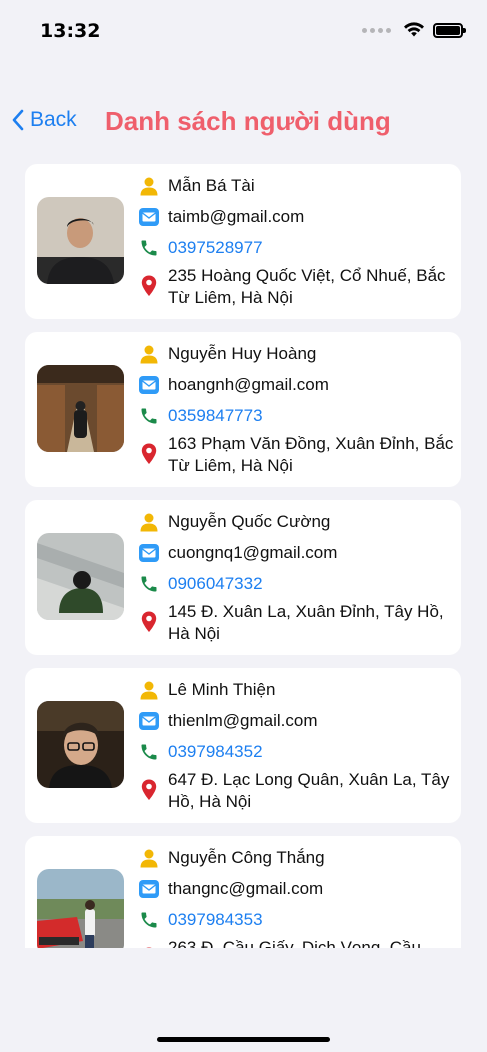 This screenshot has height=1052, width=487. What do you see at coordinates (248, 384) in the screenshot?
I see `user-email: hoangnh@gmail.com` at bounding box center [248, 384].